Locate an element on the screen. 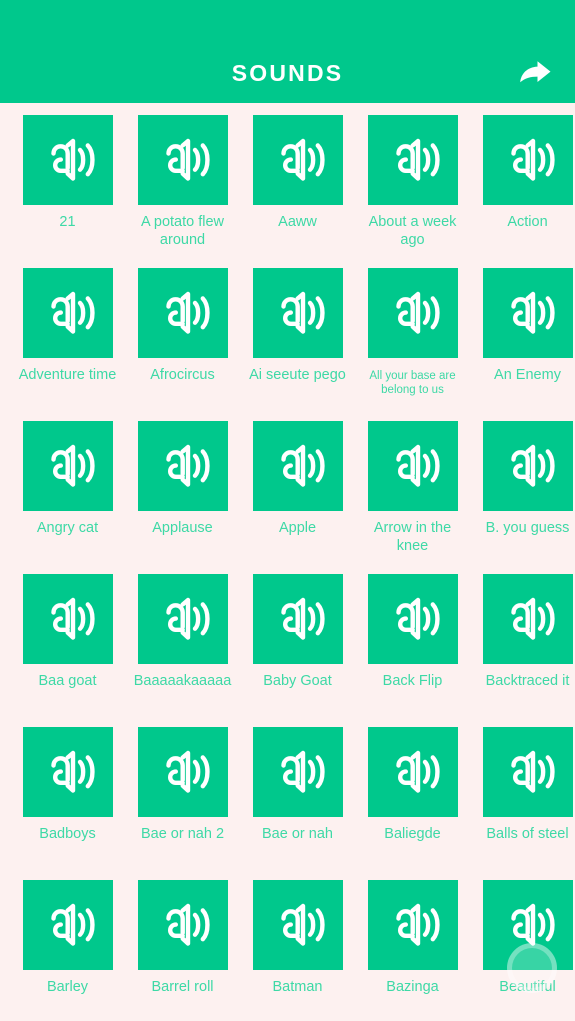 The height and width of the screenshot is (1021, 575). sound-tile: 21 is located at coordinates (67, 191).